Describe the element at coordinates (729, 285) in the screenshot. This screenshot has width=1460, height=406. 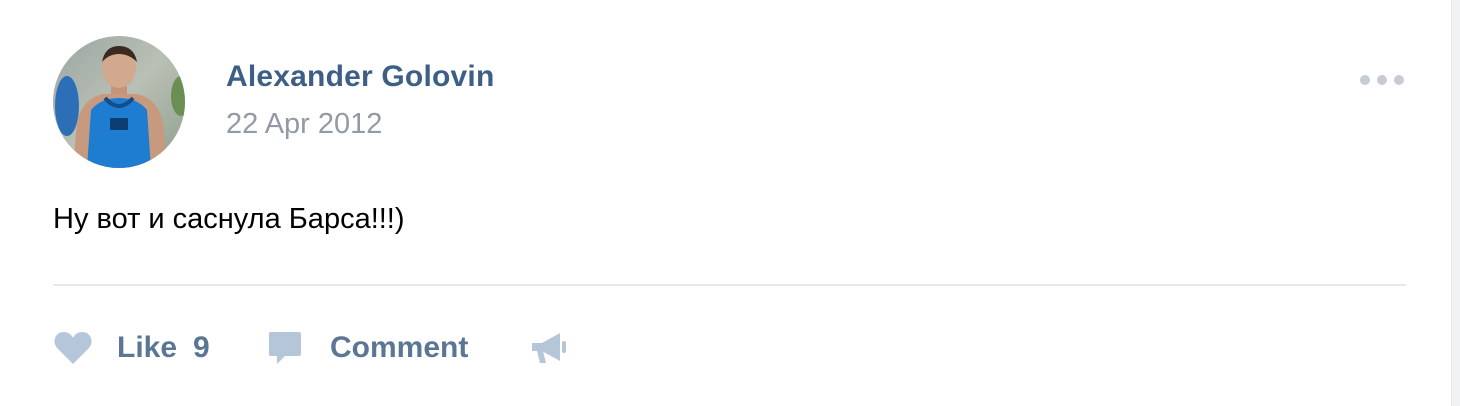
I see `divider` at that location.